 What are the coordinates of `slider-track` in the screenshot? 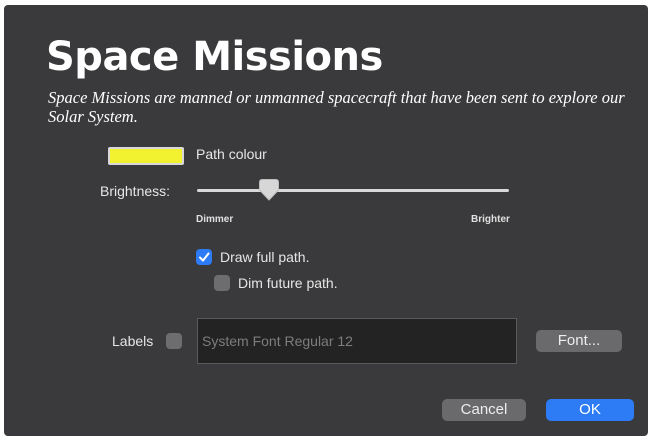 It's located at (353, 190).